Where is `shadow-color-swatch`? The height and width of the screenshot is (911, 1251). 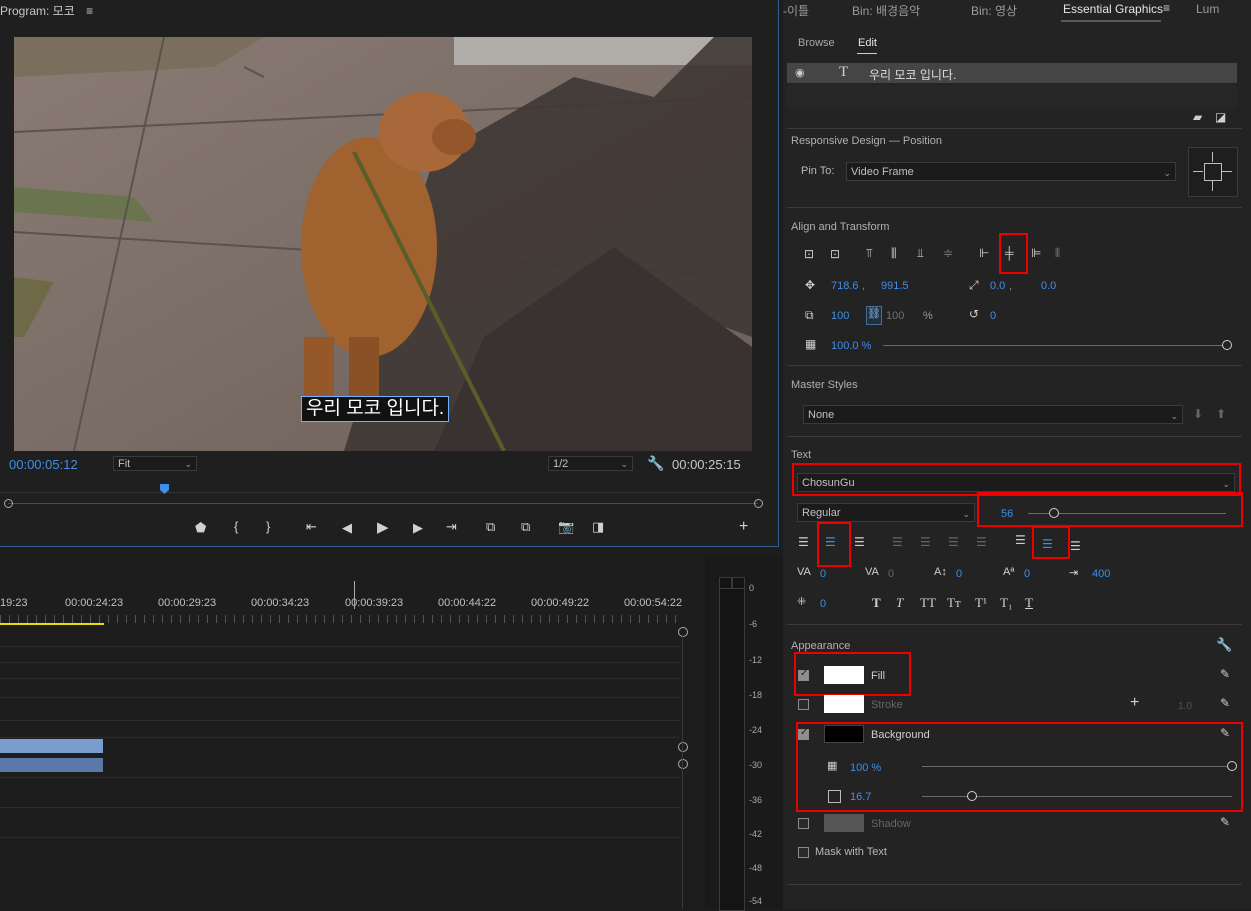
shadow-color-swatch is located at coordinates (844, 823).